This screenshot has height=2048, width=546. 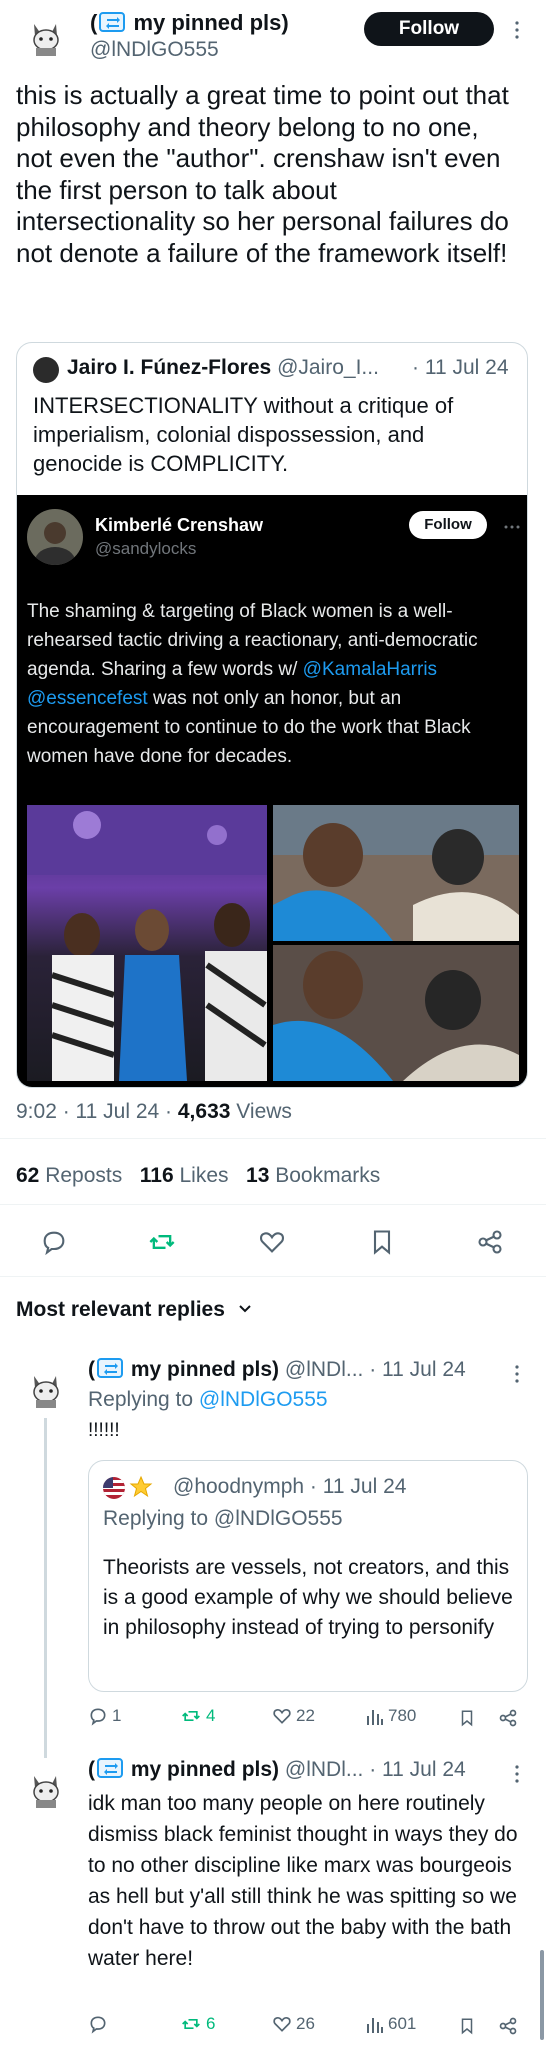 What do you see at coordinates (396, 873) in the screenshot?
I see `photo-hug-top` at bounding box center [396, 873].